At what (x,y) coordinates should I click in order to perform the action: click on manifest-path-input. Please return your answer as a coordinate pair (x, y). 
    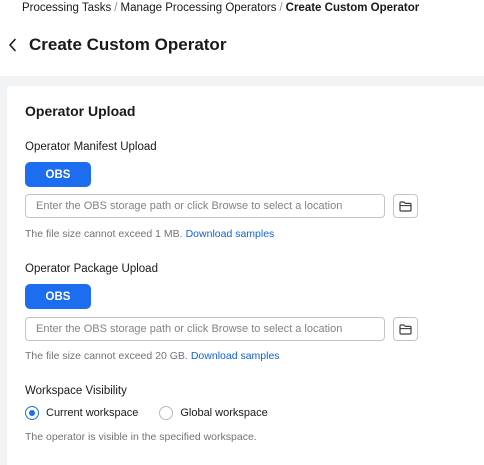
    Looking at the image, I should click on (205, 206).